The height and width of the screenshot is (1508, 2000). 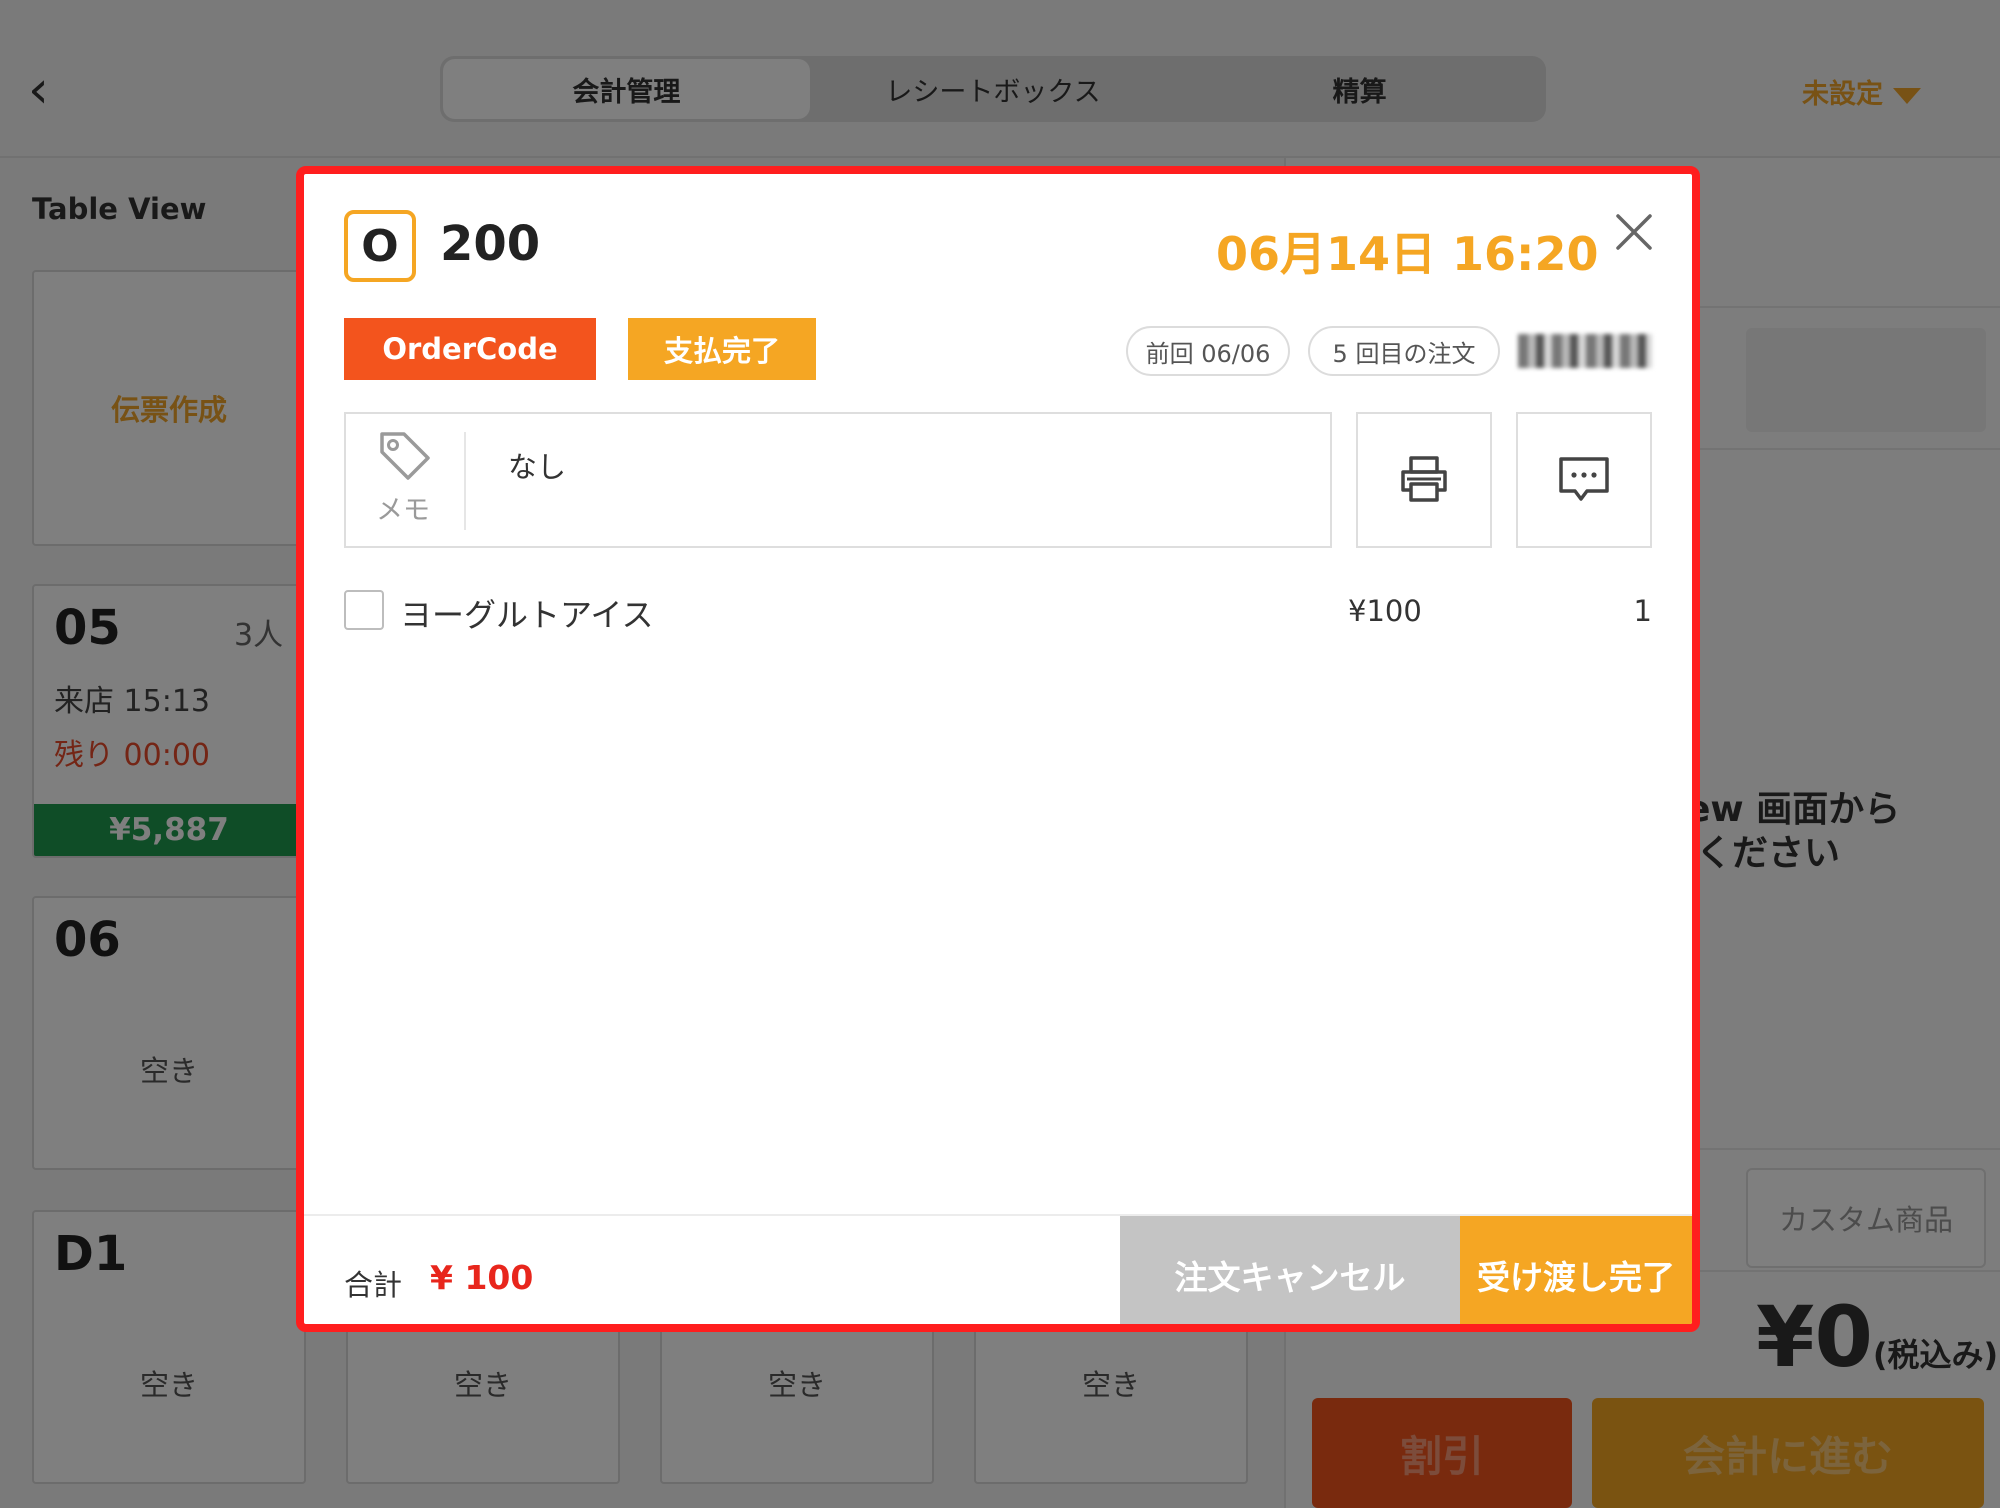 I want to click on item-name: ヨーグルトアイス, so click(x=527, y=615).